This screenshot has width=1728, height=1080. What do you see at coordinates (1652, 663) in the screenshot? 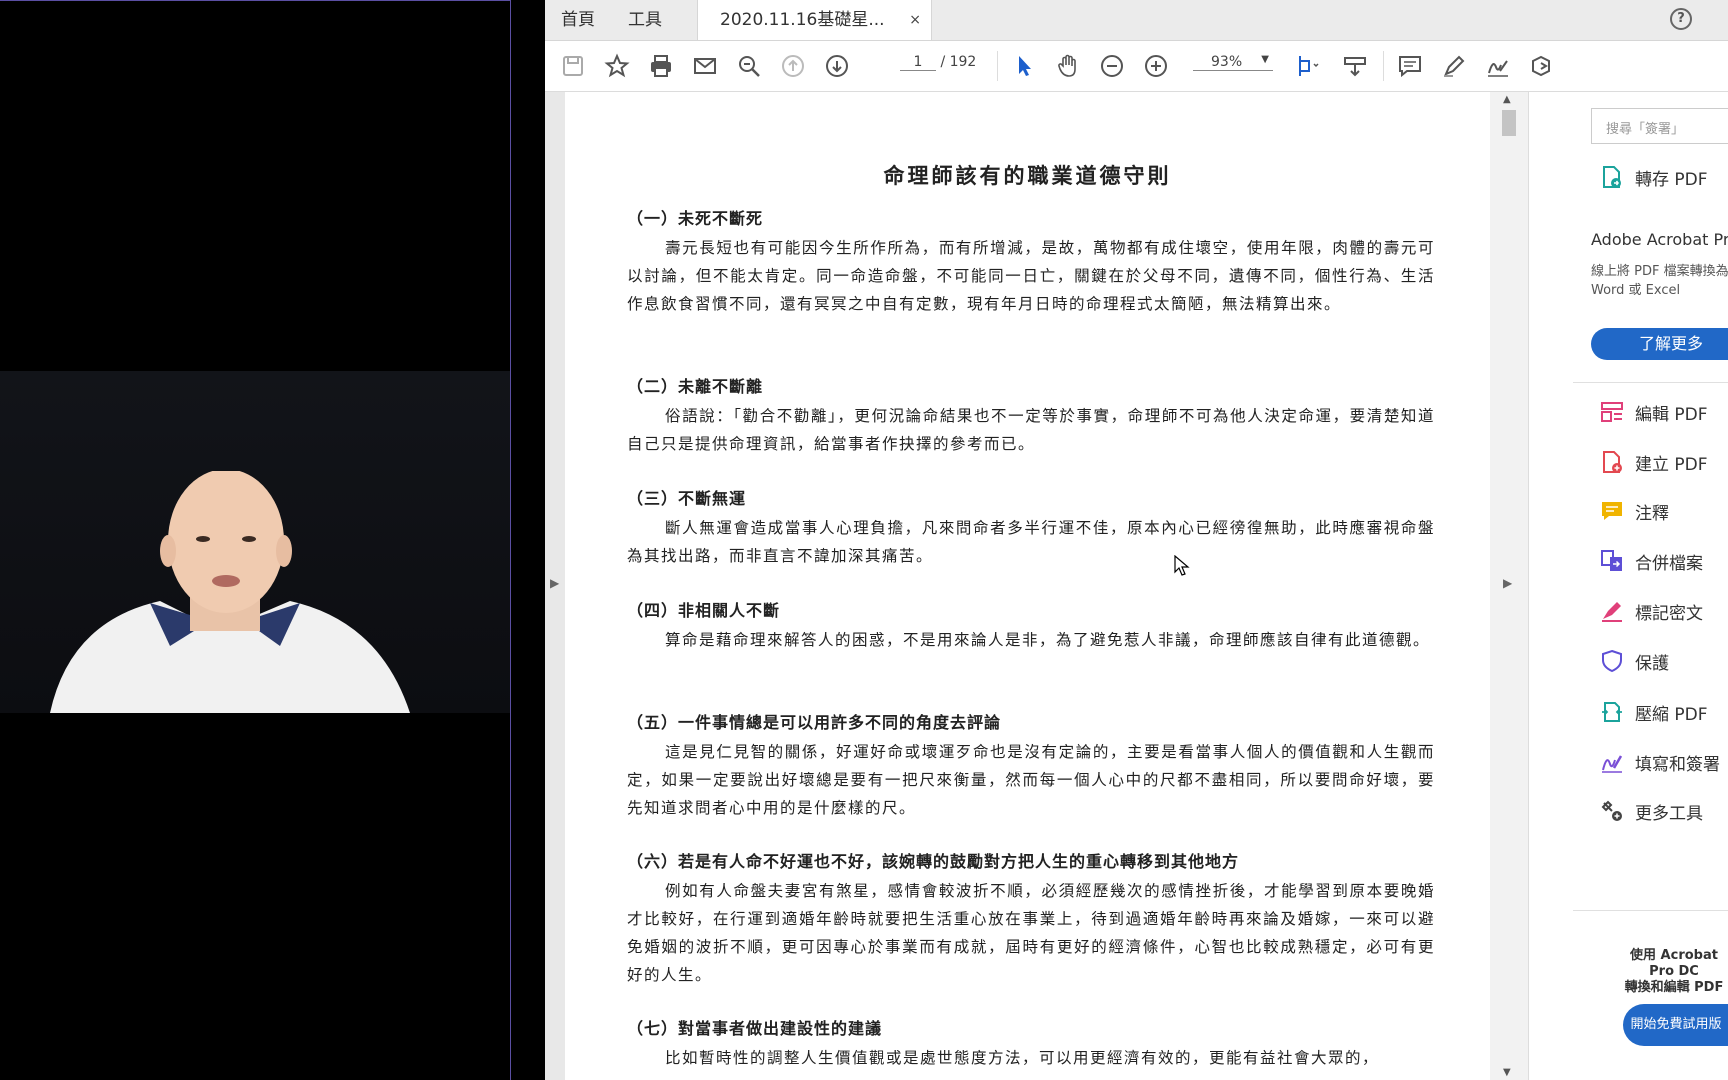
I see `tool-label: 保護` at bounding box center [1652, 663].